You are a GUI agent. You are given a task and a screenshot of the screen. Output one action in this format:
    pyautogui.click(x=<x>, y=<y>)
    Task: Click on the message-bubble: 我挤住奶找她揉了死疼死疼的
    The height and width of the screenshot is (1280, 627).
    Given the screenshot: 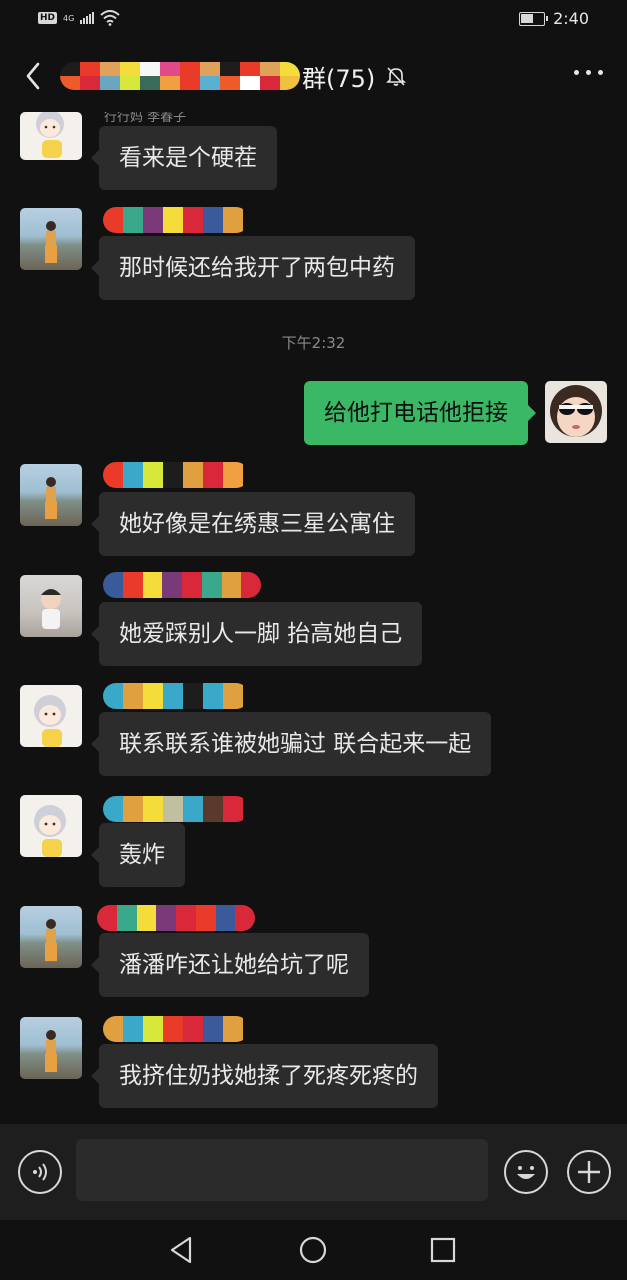 What is the action you would take?
    pyautogui.click(x=264, y=1076)
    